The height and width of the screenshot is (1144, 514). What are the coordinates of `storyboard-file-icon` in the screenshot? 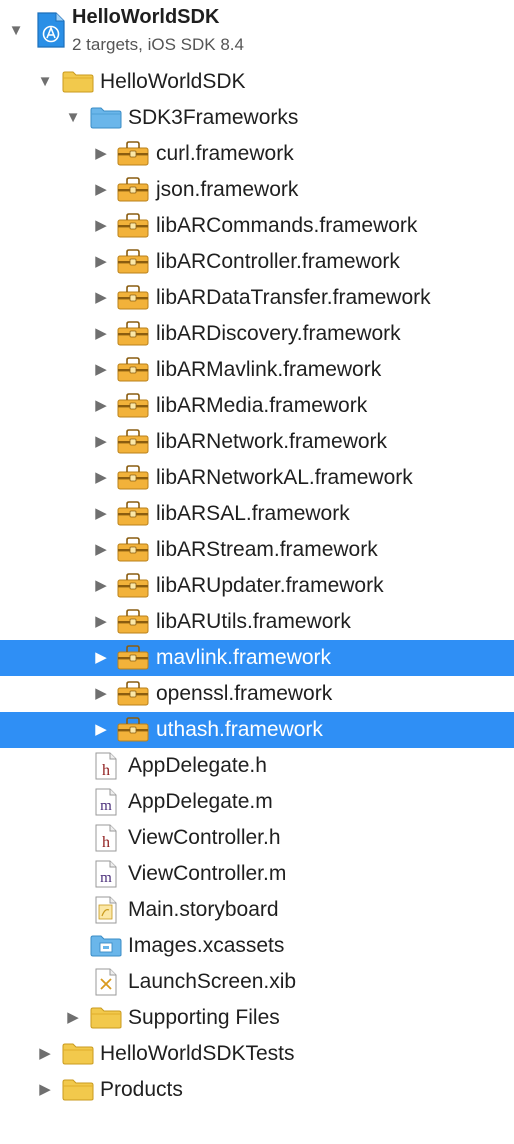 It's located at (106, 910).